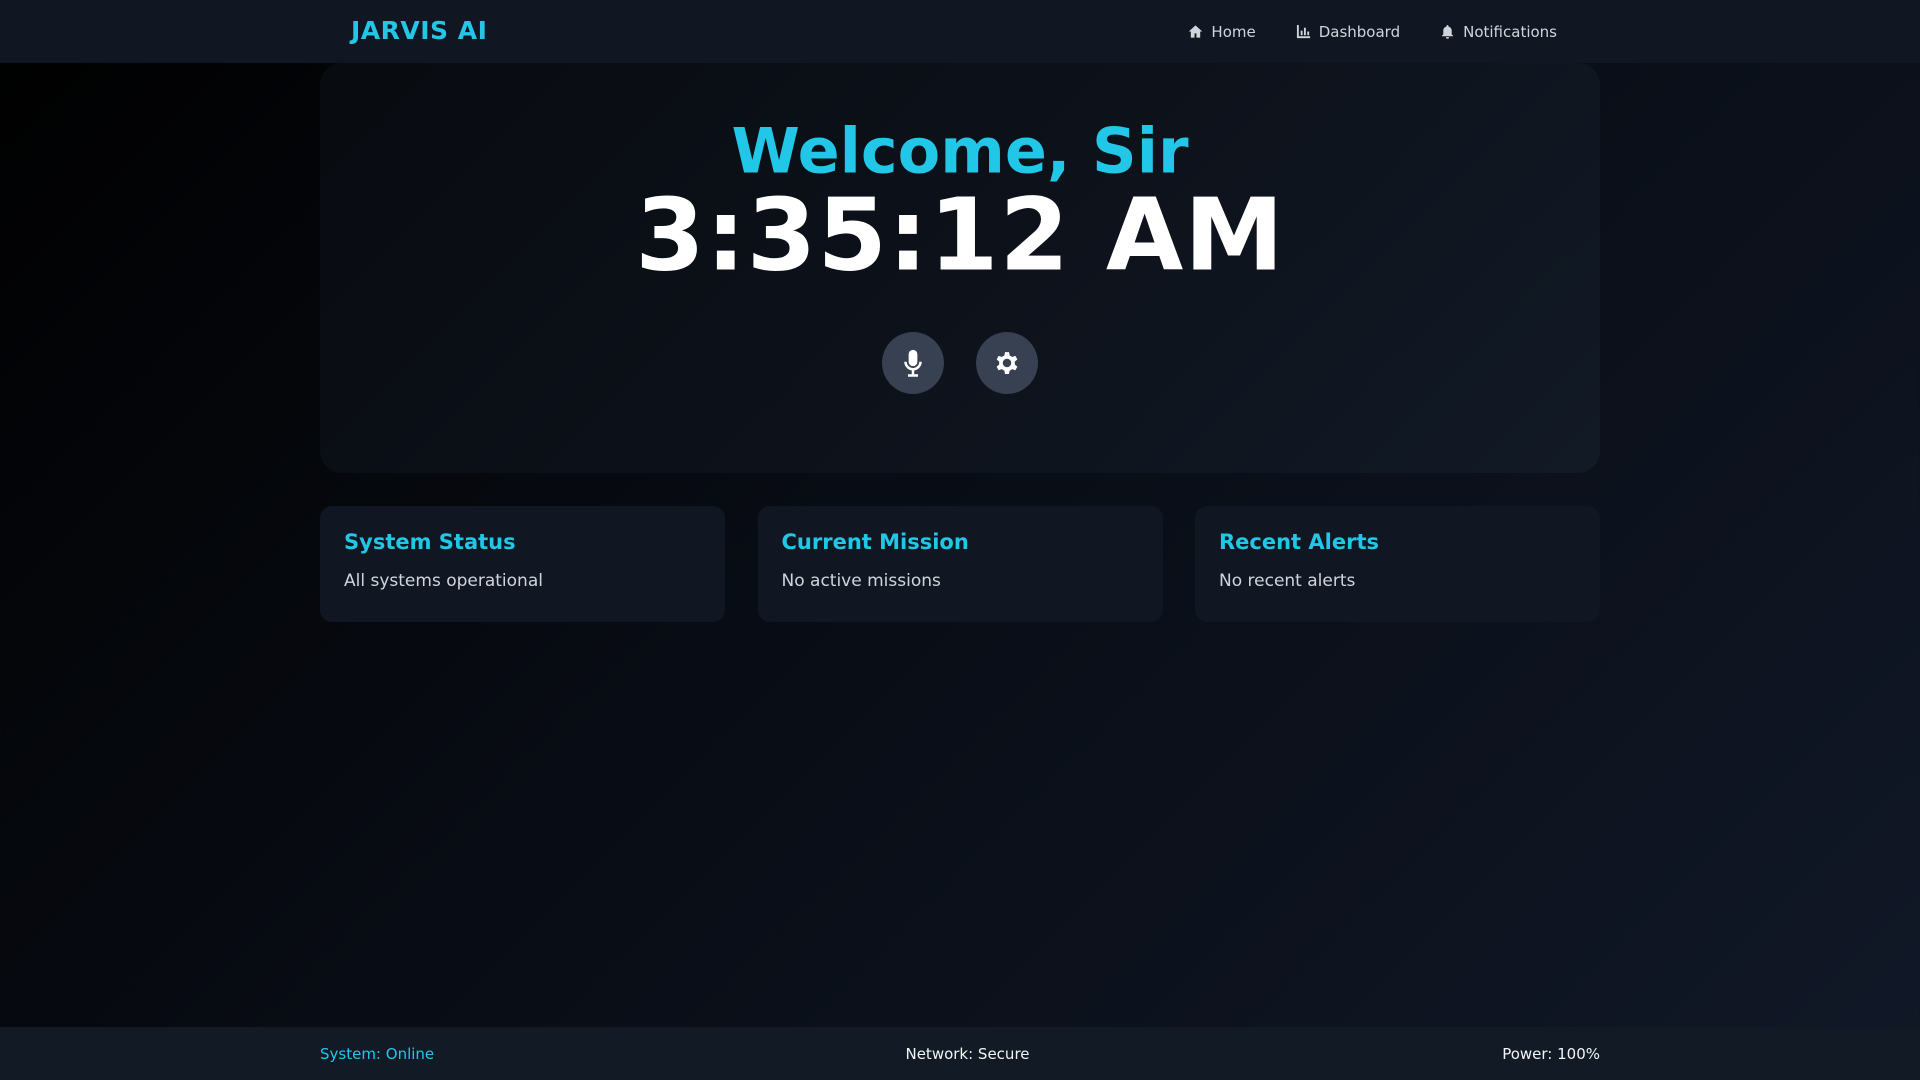 The height and width of the screenshot is (1080, 1920). Describe the element at coordinates (1299, 542) in the screenshot. I see `card-title: Recent Alerts` at that location.